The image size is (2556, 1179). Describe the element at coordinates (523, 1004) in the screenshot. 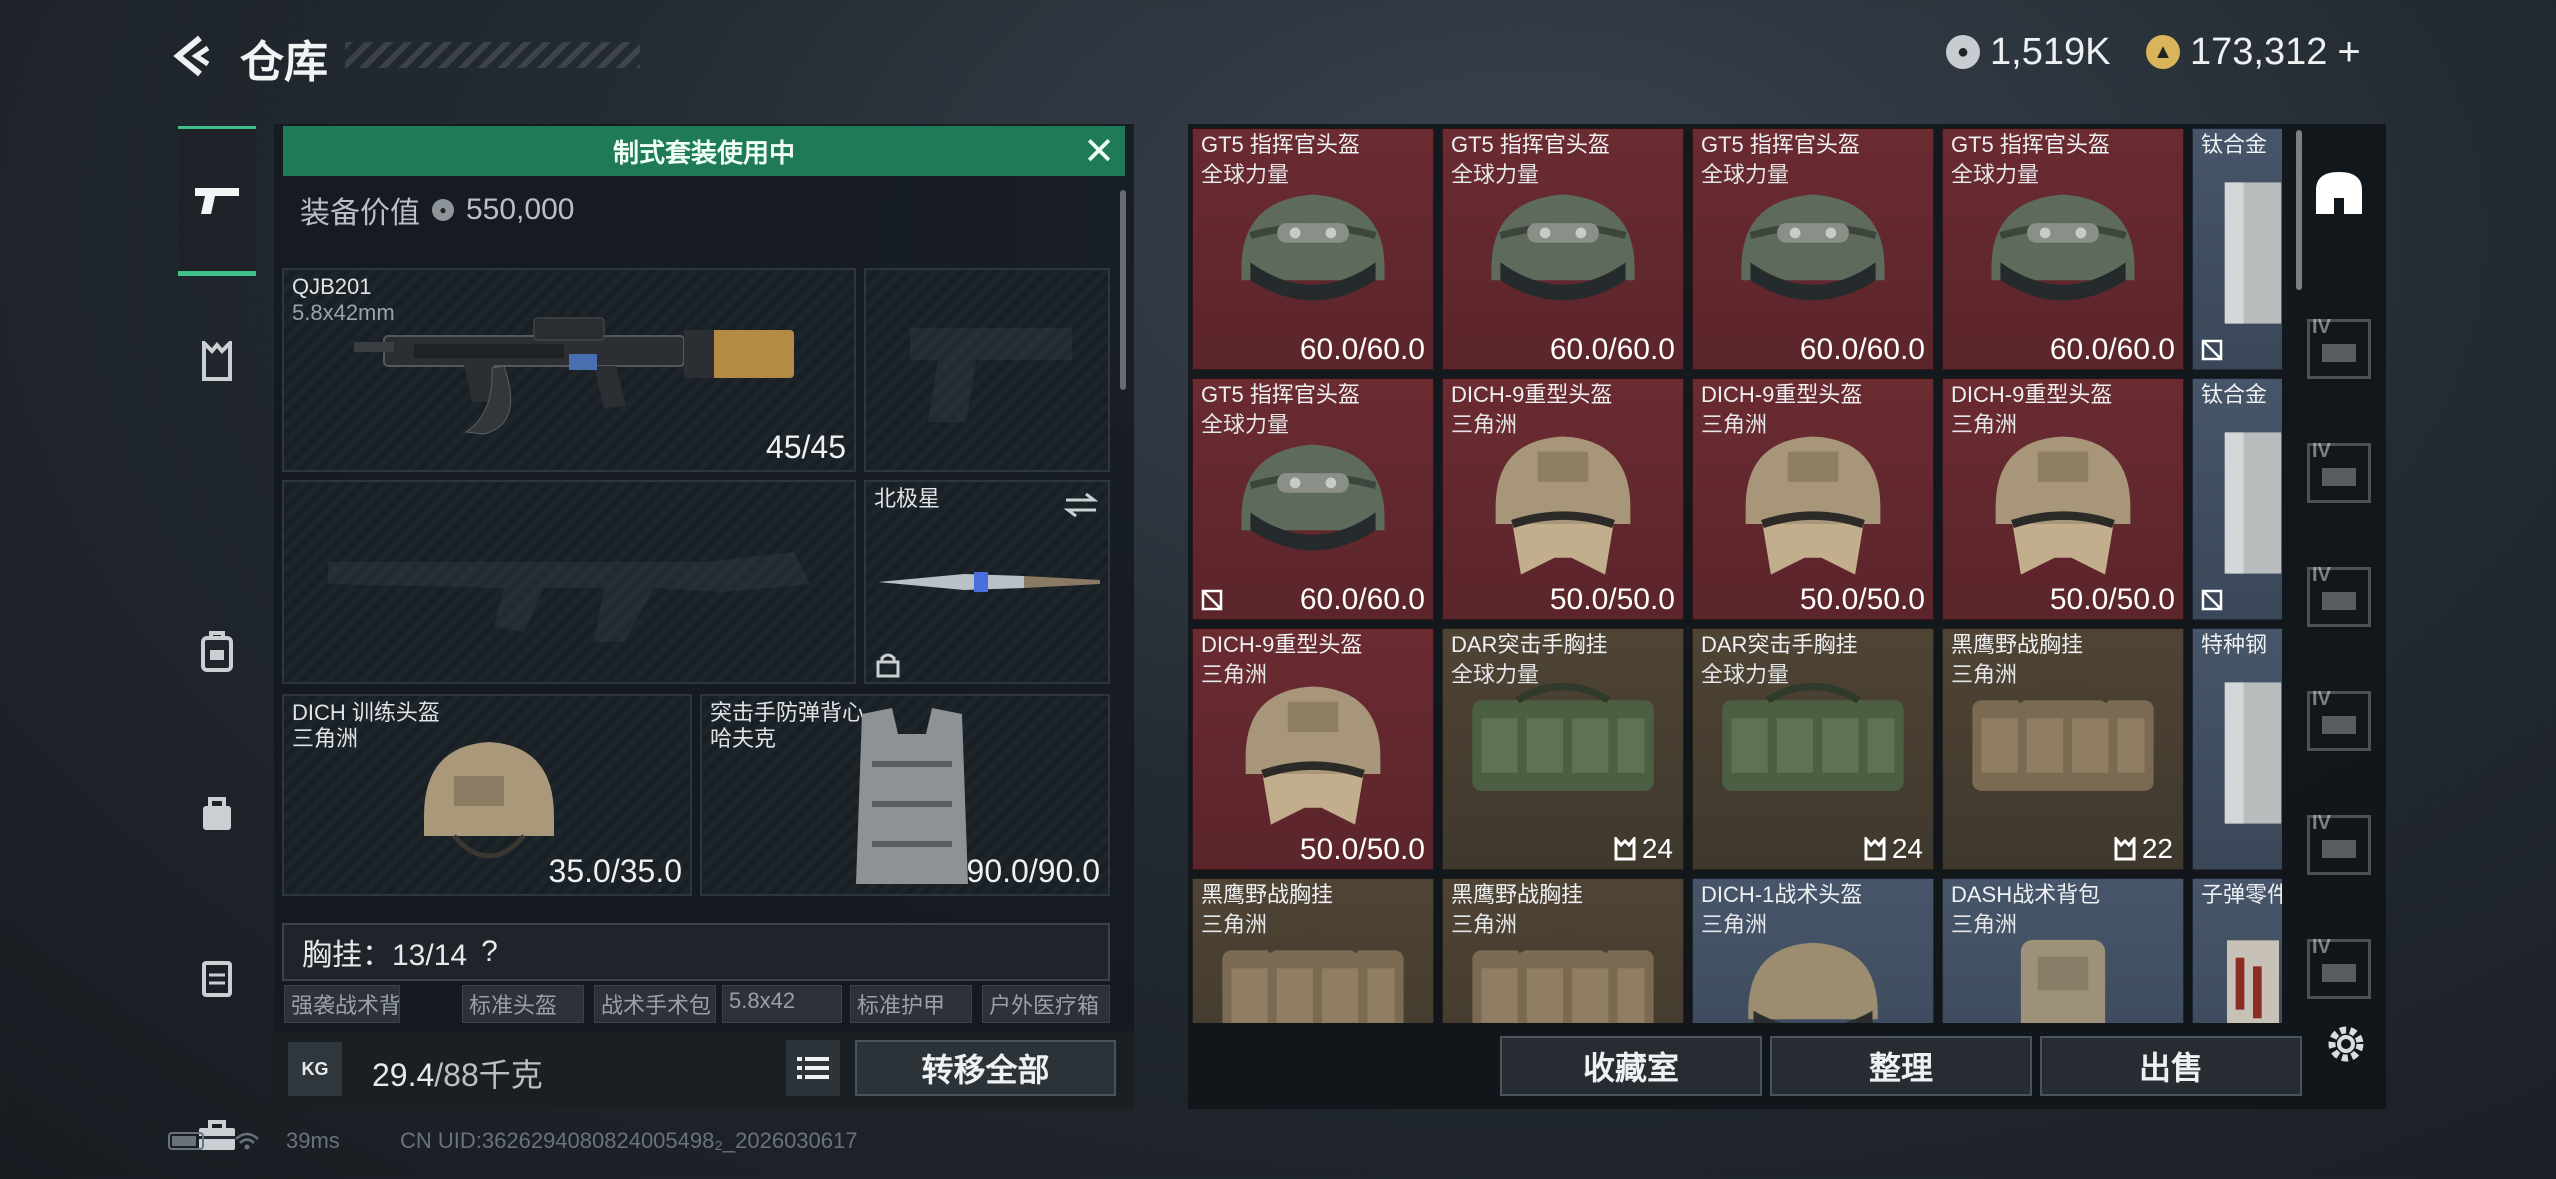

I see `chip-item: 标准头盔` at that location.